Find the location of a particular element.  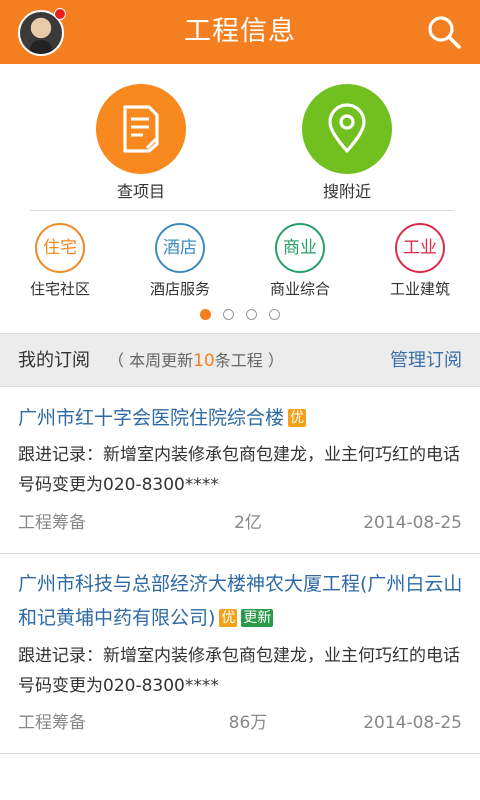

category-label: 工业建筑 is located at coordinates (419, 289).